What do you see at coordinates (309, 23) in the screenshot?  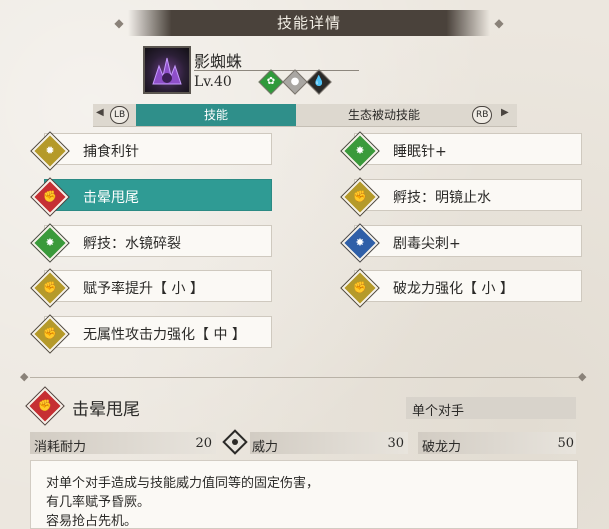 I see `page-title: 技能详情` at bounding box center [309, 23].